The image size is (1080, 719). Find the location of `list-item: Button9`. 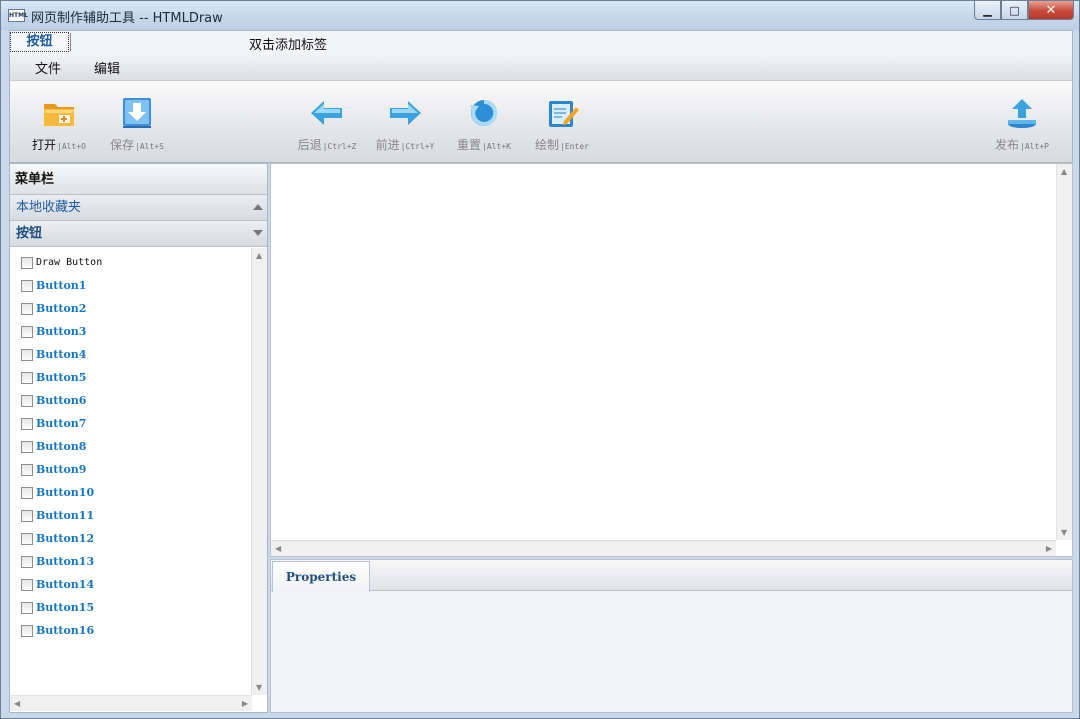

list-item: Button9 is located at coordinates (136, 469).